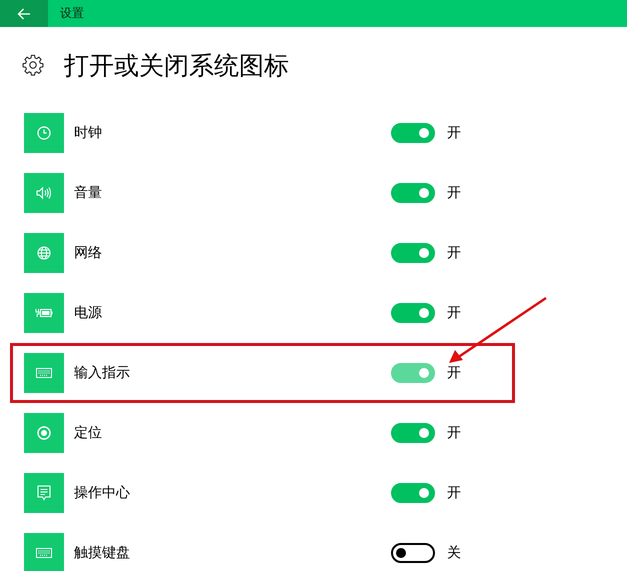 The width and height of the screenshot is (627, 571). What do you see at coordinates (44, 193) in the screenshot?
I see `speaker-icon` at bounding box center [44, 193].